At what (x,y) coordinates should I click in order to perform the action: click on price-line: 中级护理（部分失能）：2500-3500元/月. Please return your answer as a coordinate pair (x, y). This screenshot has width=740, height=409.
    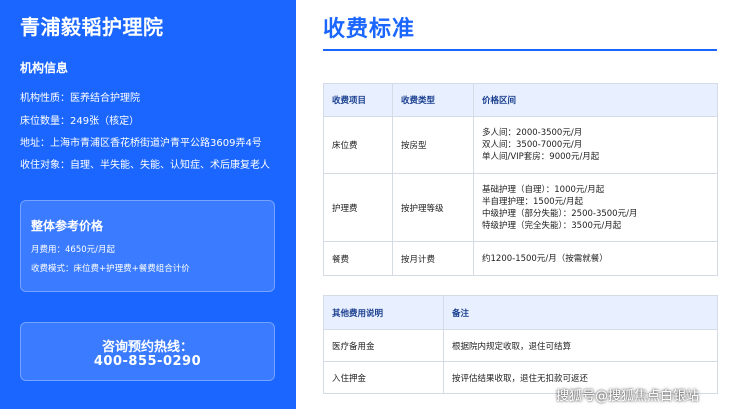
    Looking at the image, I should click on (560, 213).